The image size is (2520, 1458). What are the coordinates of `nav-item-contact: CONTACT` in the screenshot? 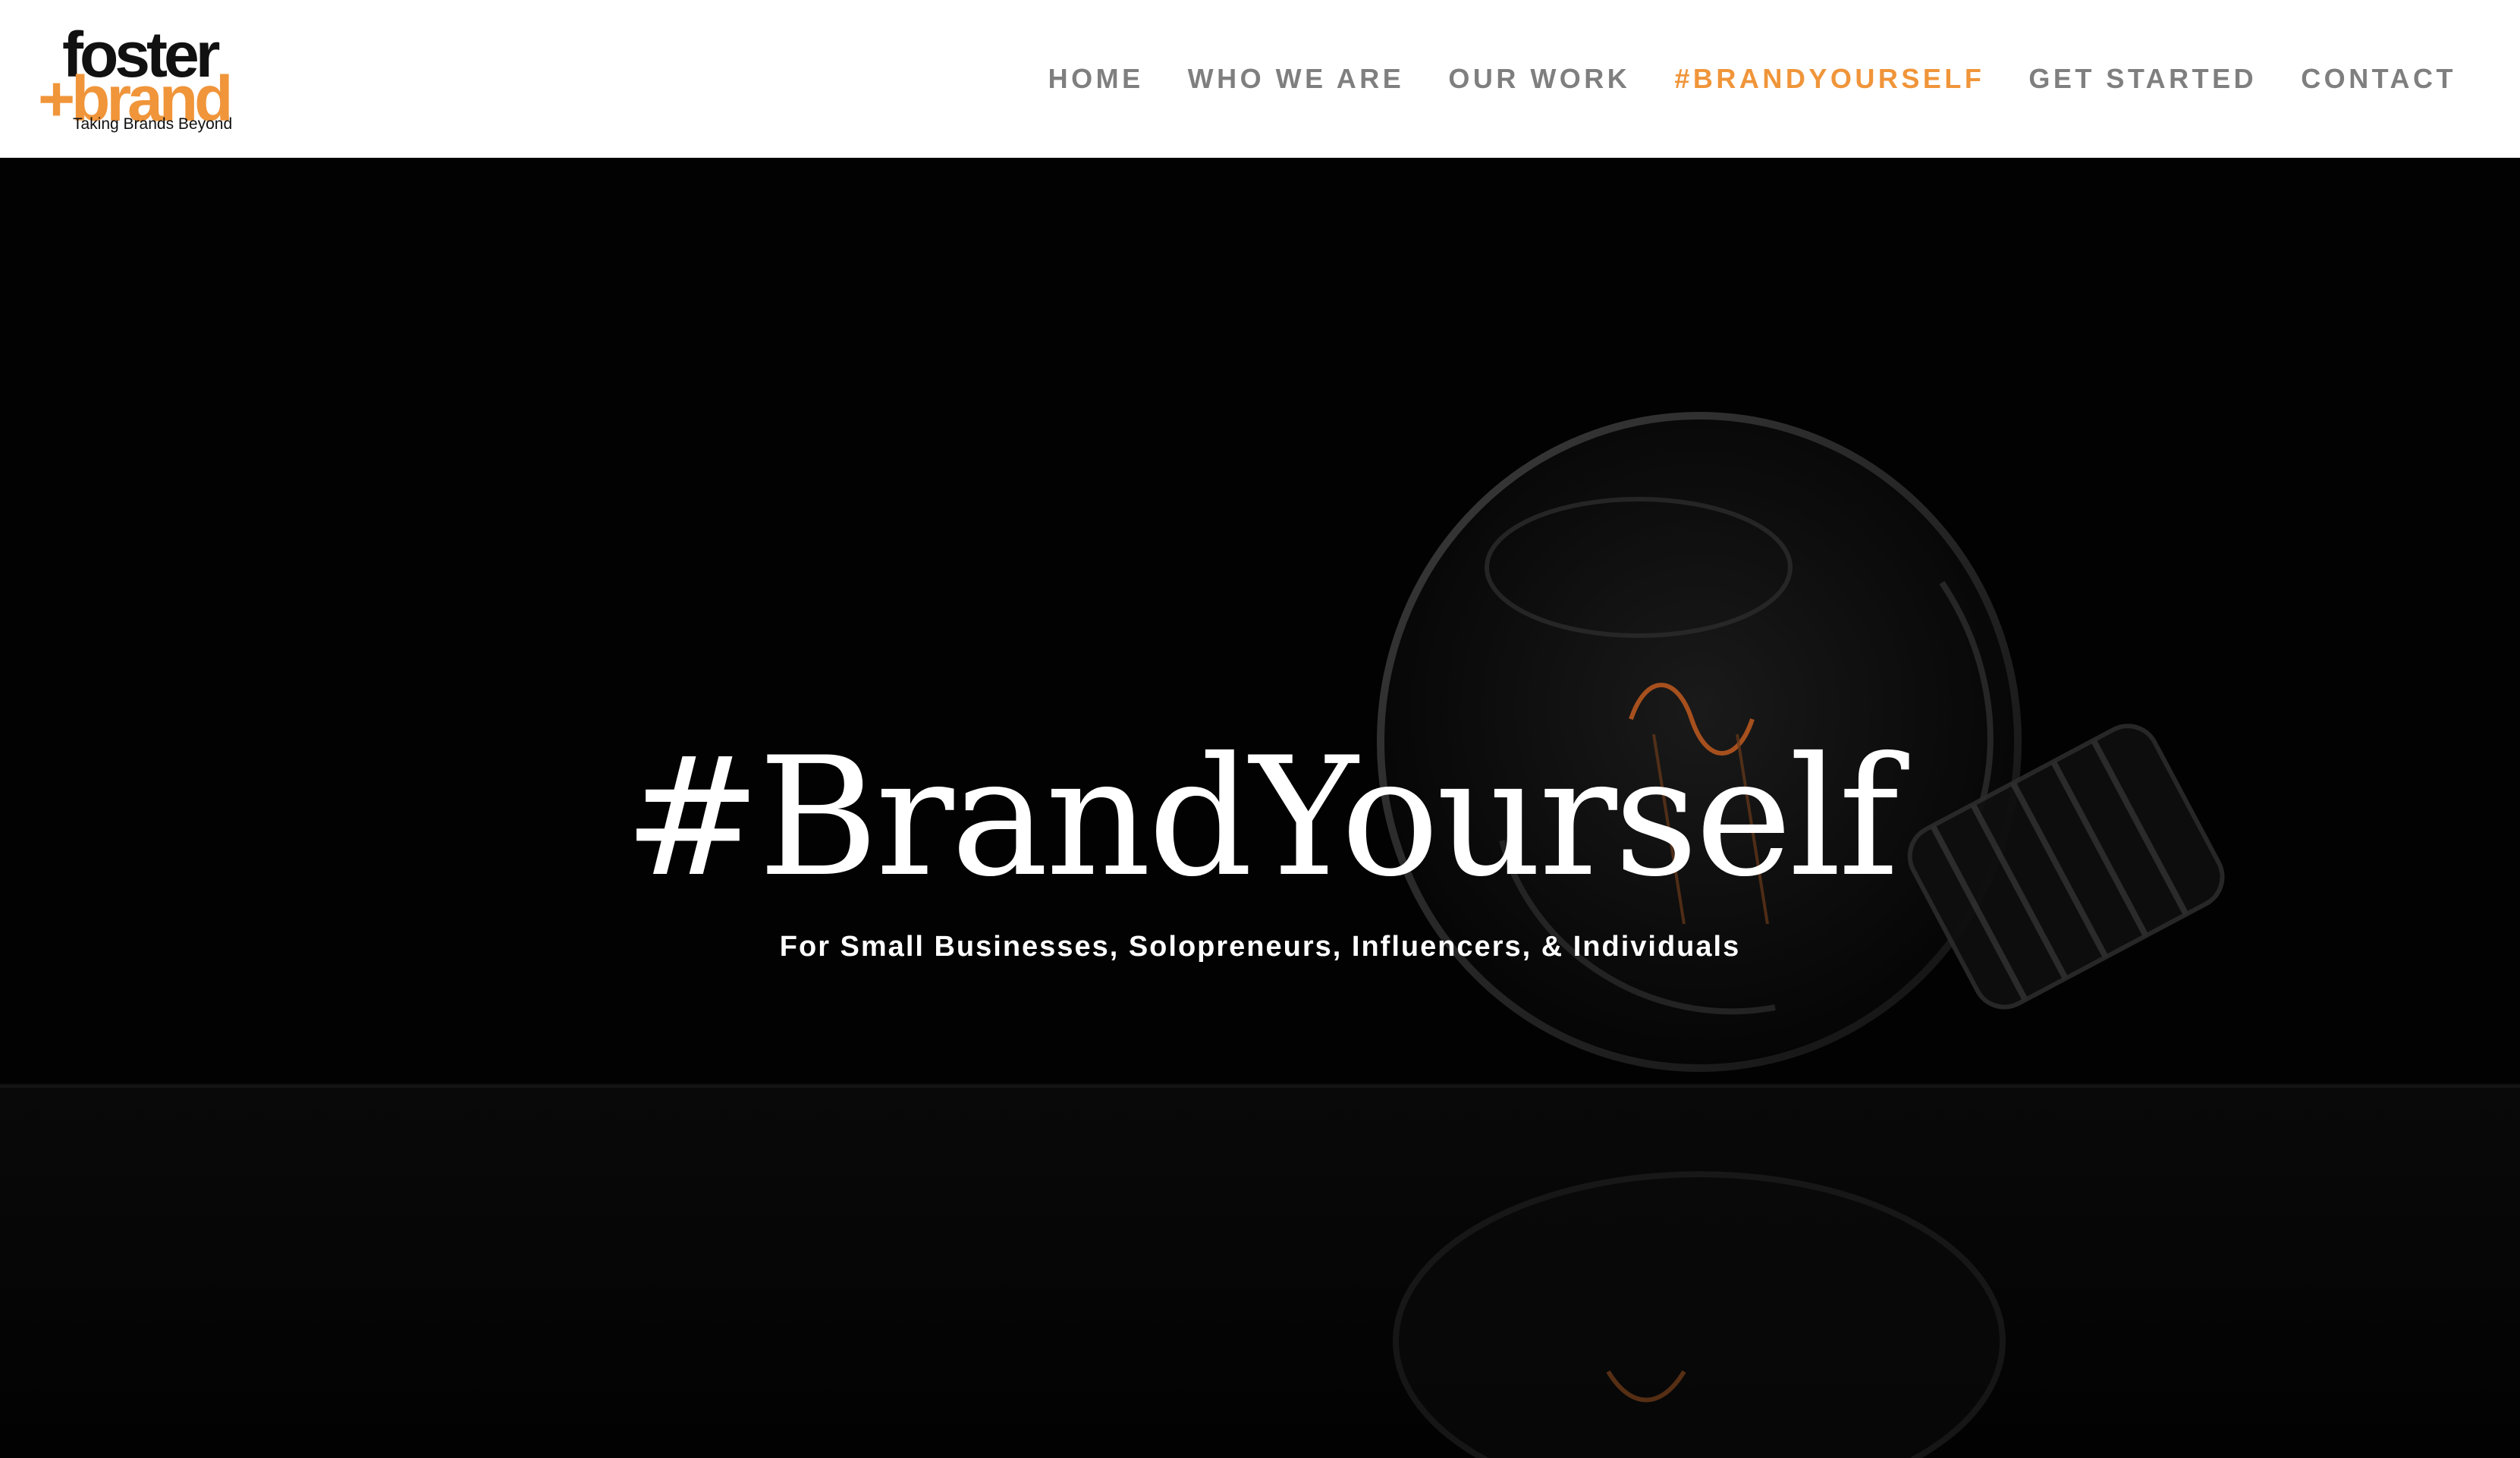 It's located at (2378, 79).